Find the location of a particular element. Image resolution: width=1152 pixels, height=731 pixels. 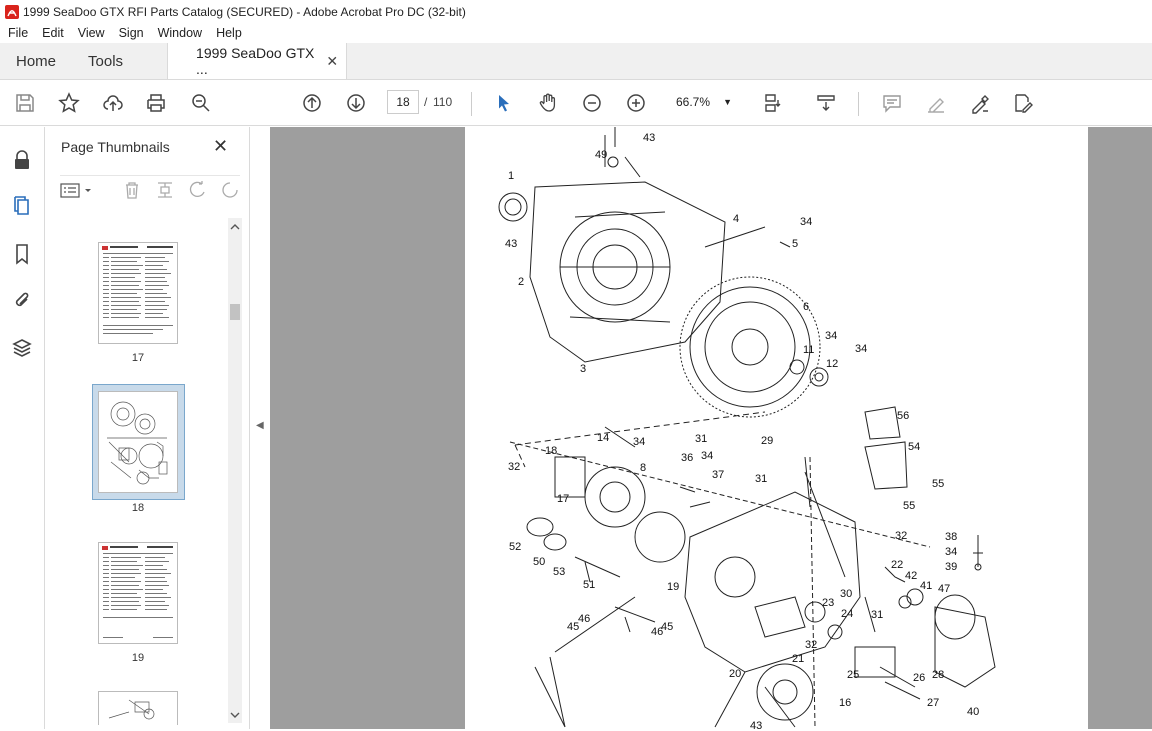

scrollbar-thumb is located at coordinates (235, 312).